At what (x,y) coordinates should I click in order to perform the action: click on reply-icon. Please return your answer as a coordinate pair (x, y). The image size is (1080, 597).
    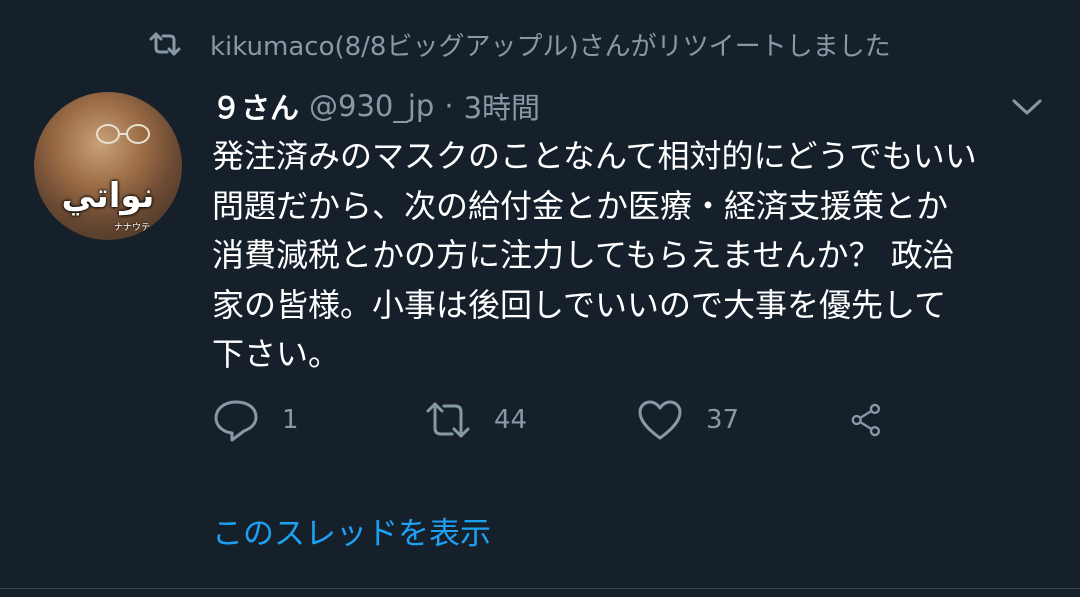
    Looking at the image, I should click on (236, 421).